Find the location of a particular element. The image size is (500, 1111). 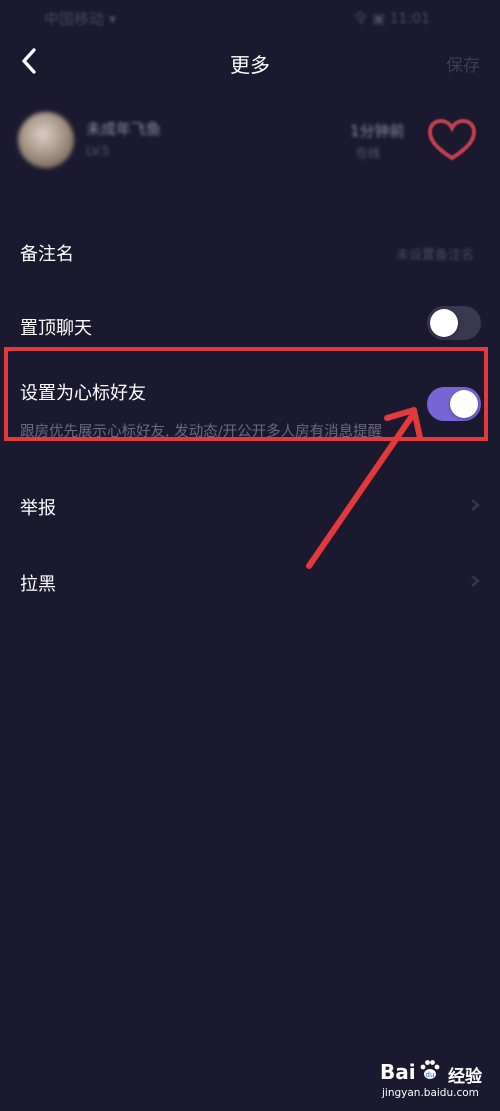

profile-subtitle: LV.5 is located at coordinates (98, 151).